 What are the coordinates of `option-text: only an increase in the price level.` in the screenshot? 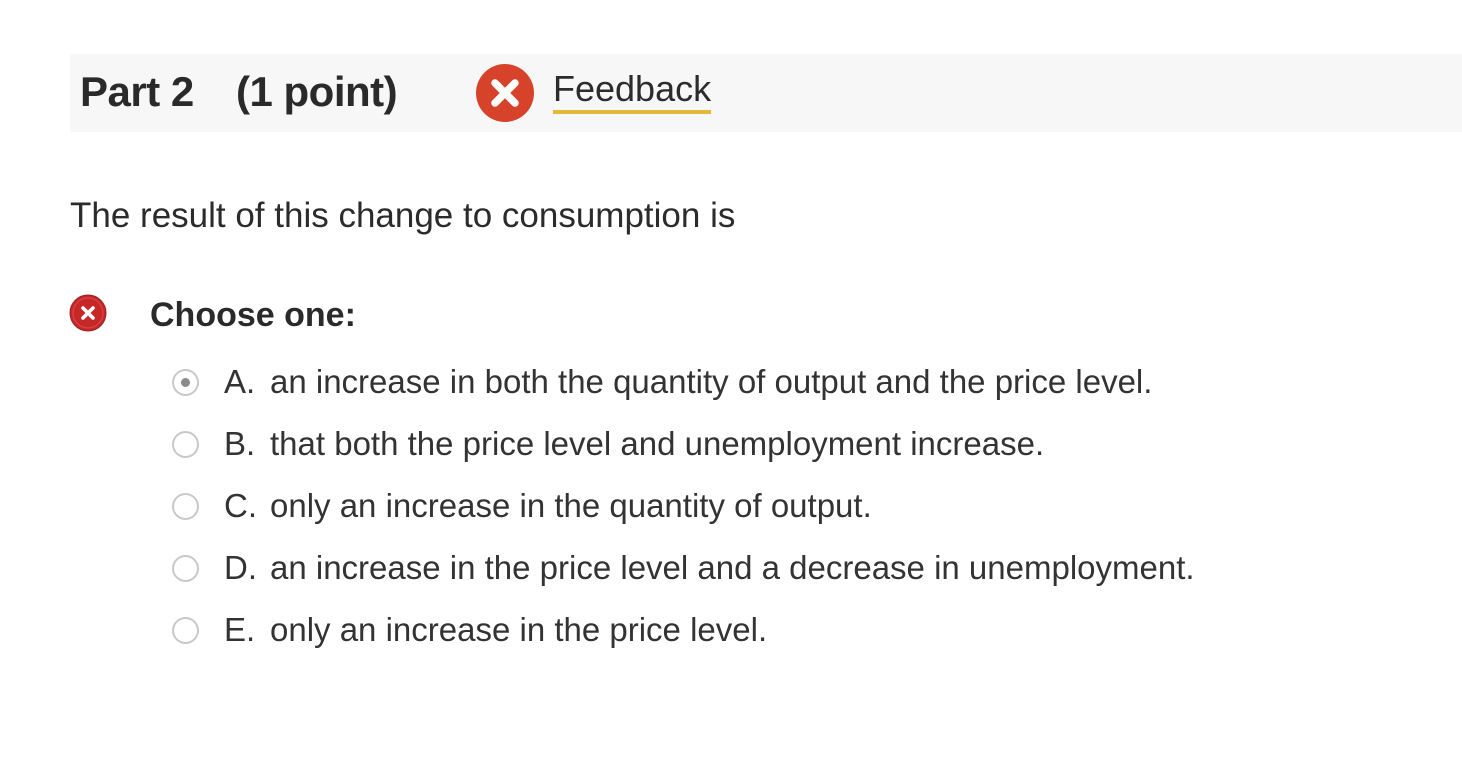 It's located at (519, 629).